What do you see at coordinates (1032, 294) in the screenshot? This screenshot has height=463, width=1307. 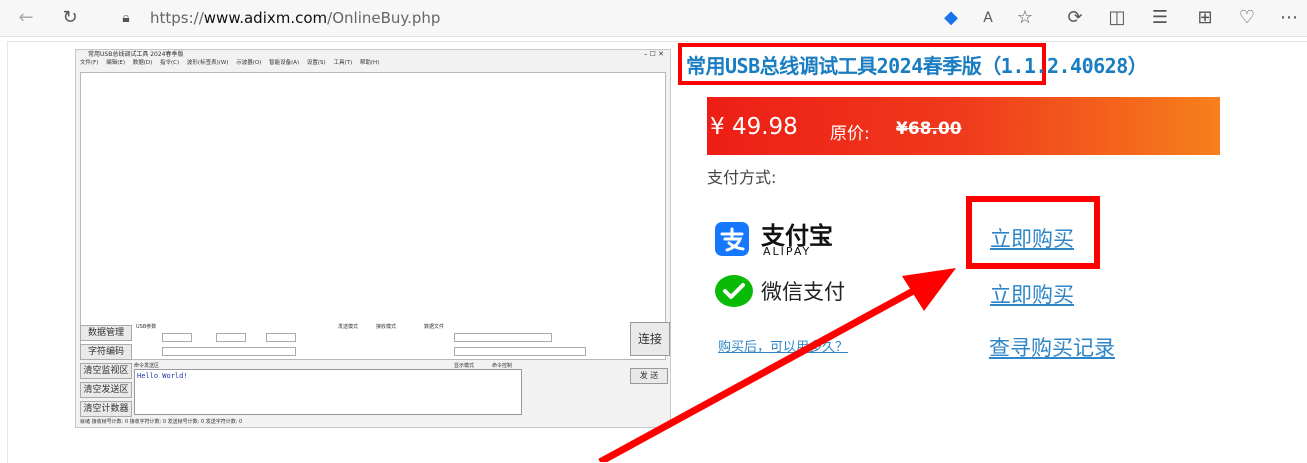 I see `wechat-buy-link: 立即购买` at bounding box center [1032, 294].